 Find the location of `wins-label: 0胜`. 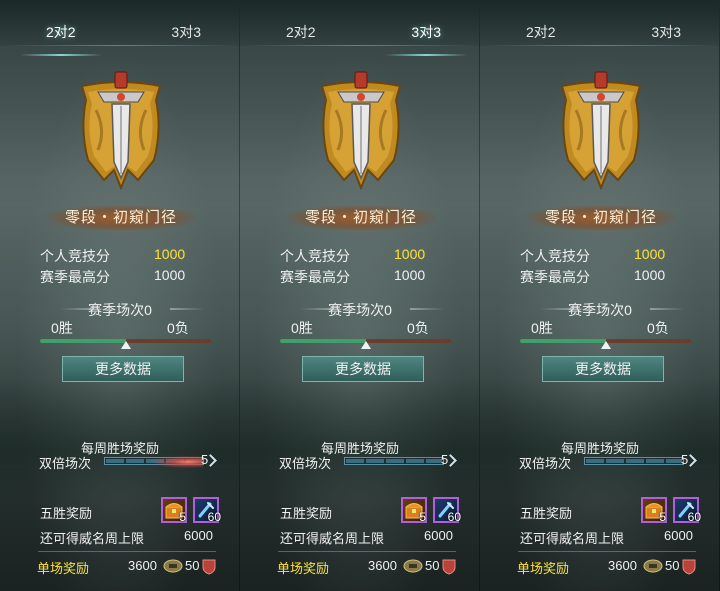

wins-label: 0胜 is located at coordinates (62, 328).